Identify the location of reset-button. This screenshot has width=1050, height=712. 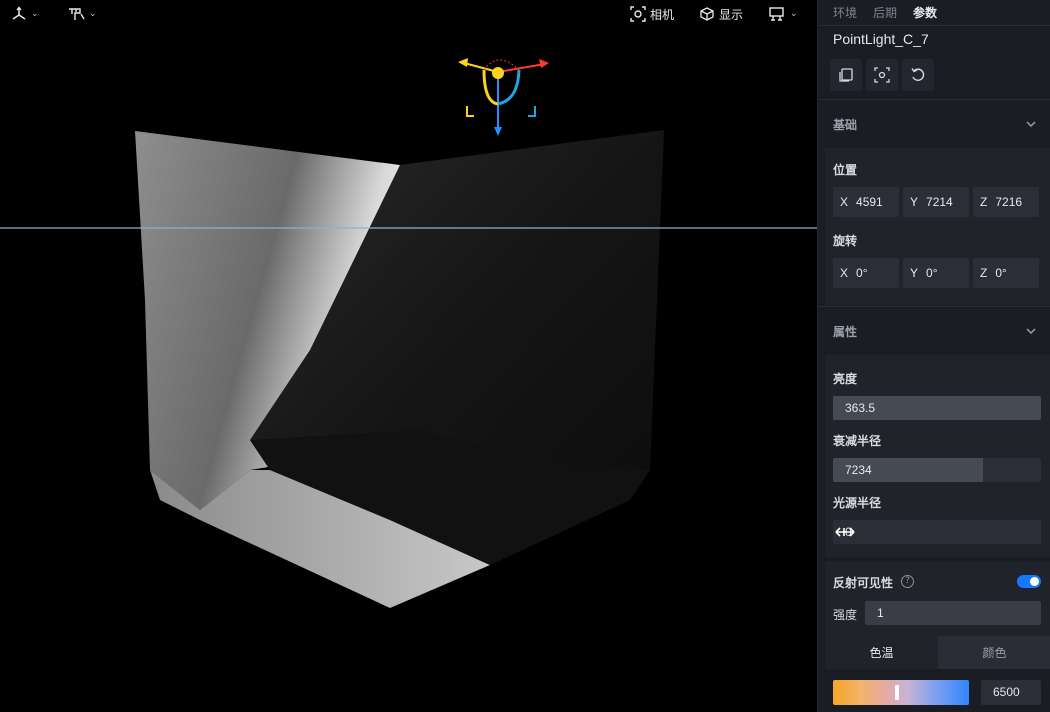
(918, 75).